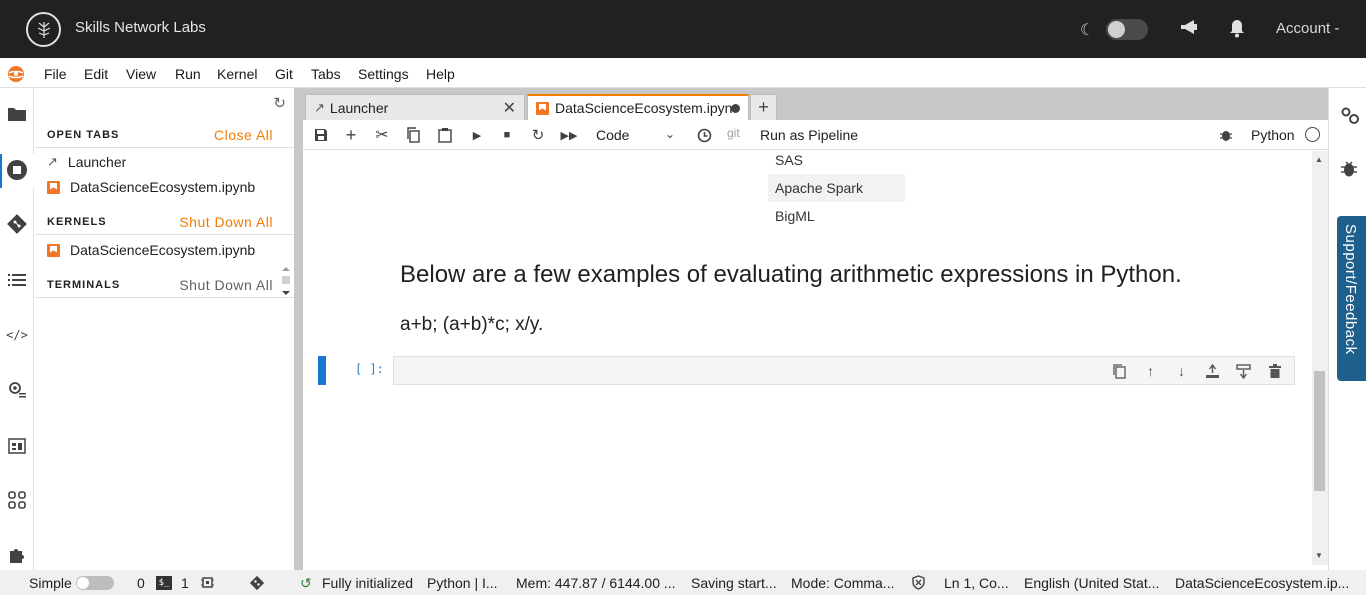  I want to click on dark-mode-toggle, so click(1127, 29).